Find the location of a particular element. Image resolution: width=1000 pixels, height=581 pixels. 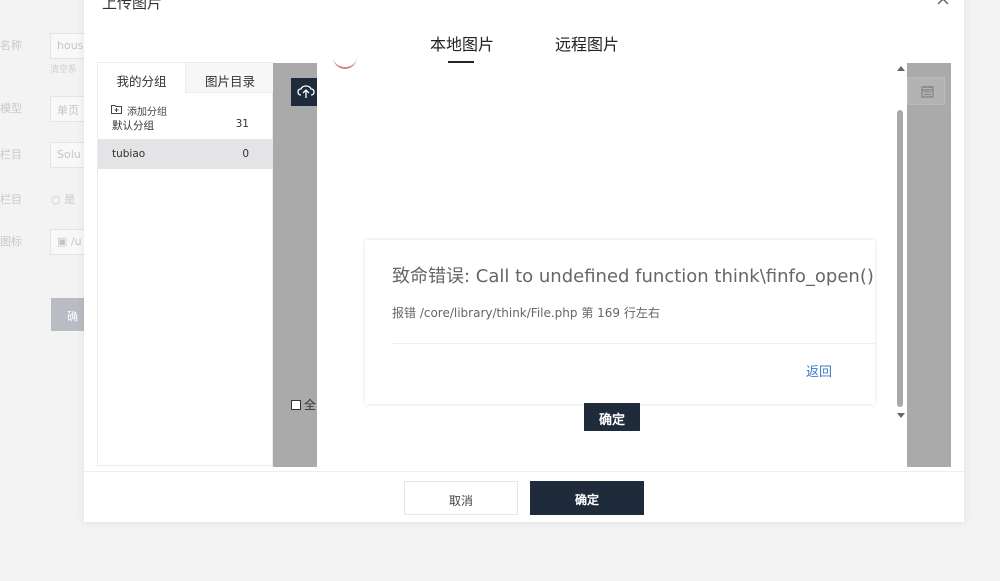

group-item-tubiao: tubiao 0 is located at coordinates (185, 154).